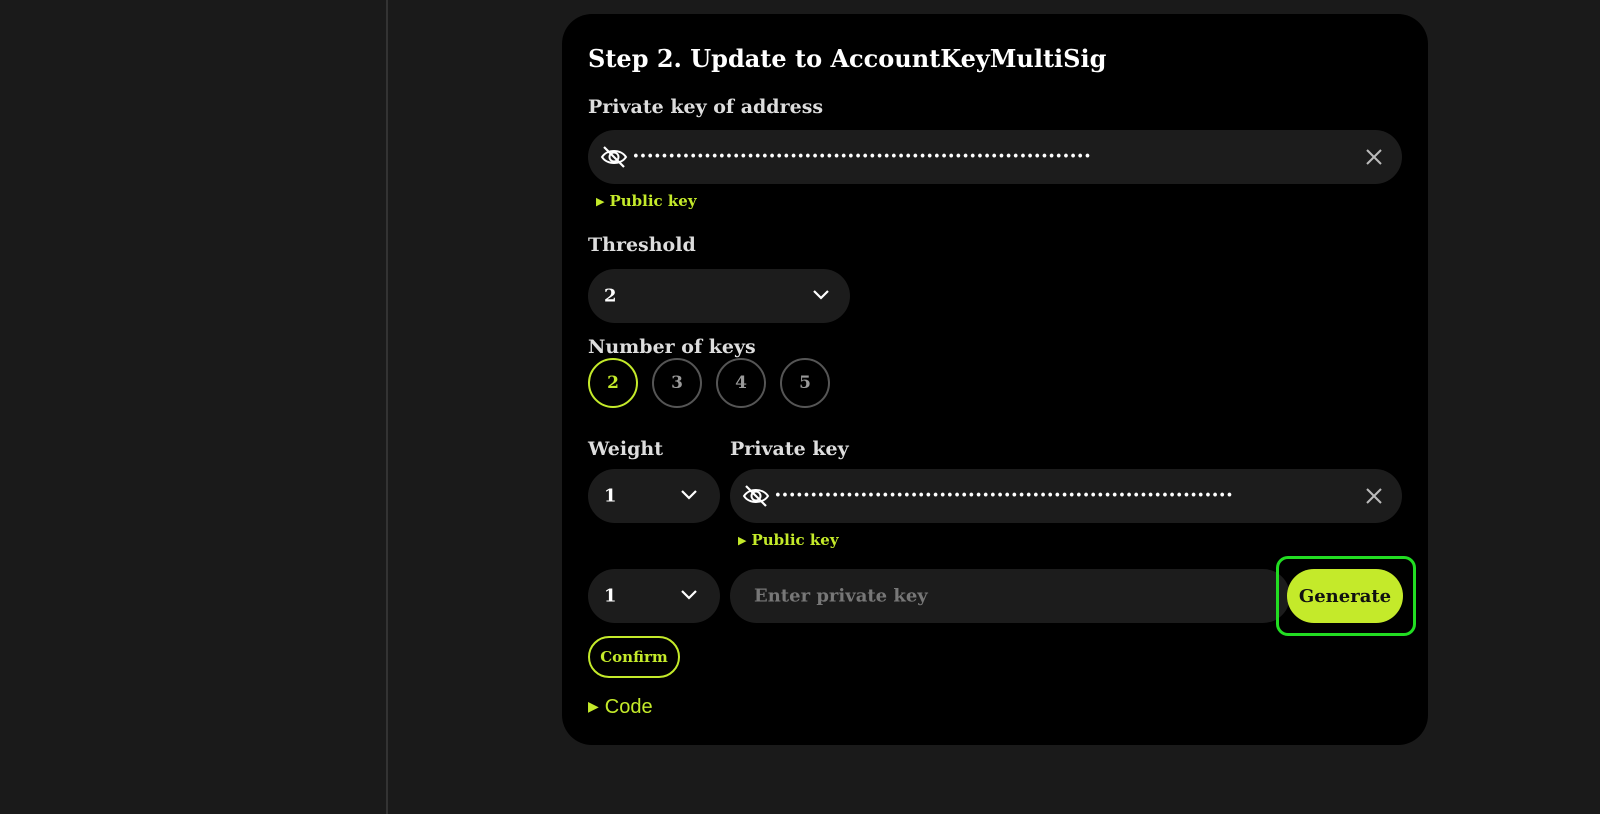 This screenshot has width=1600, height=814. I want to click on num-keys-option-4: 4, so click(741, 383).